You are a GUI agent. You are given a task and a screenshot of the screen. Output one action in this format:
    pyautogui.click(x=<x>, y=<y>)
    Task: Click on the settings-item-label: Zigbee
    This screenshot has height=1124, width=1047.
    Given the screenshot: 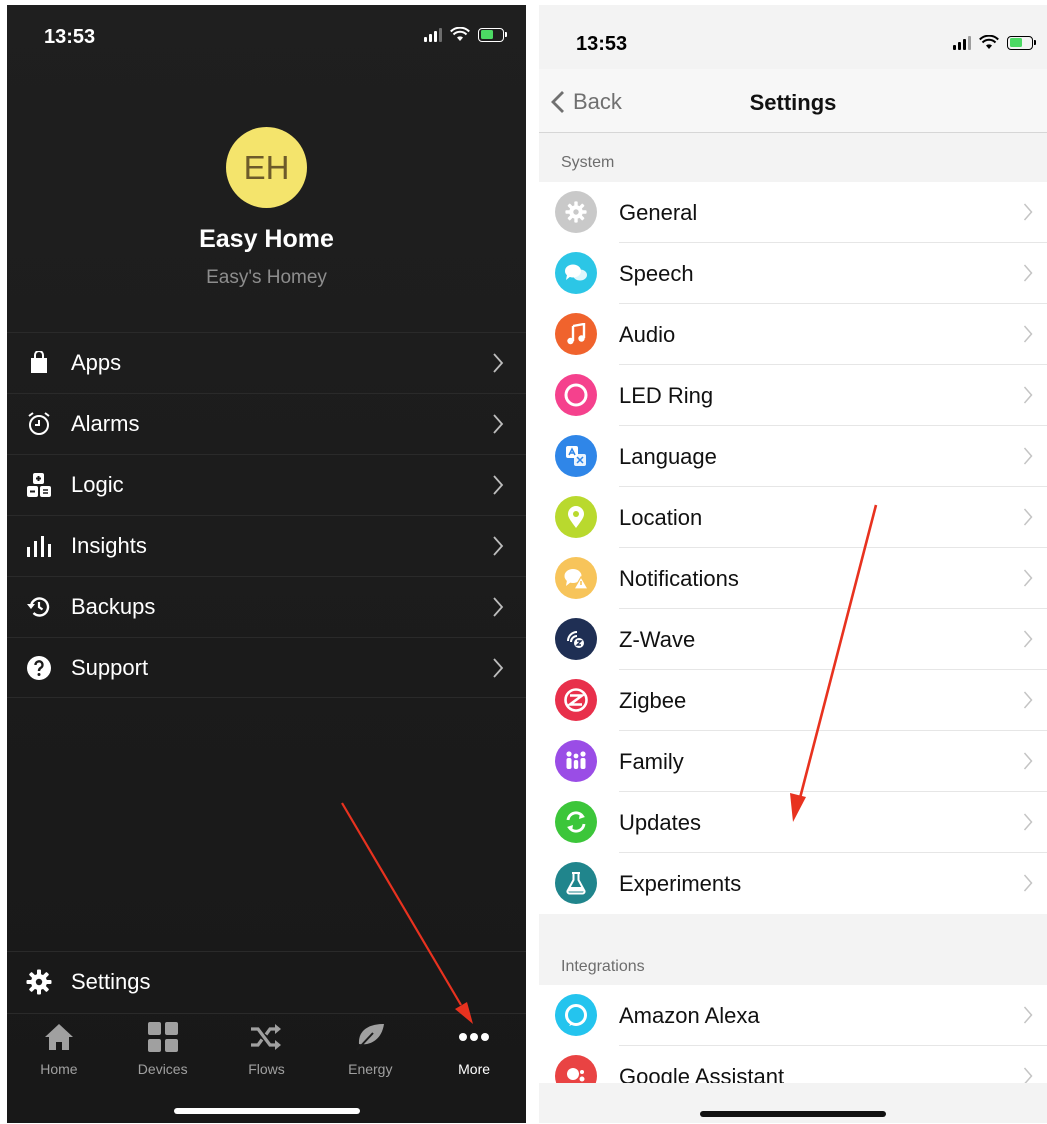 What is the action you would take?
    pyautogui.click(x=653, y=700)
    